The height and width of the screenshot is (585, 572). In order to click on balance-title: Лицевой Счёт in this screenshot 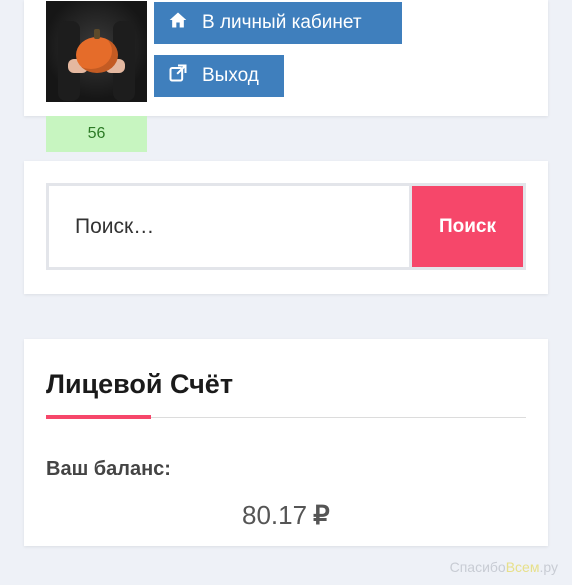, I will do `click(140, 384)`.